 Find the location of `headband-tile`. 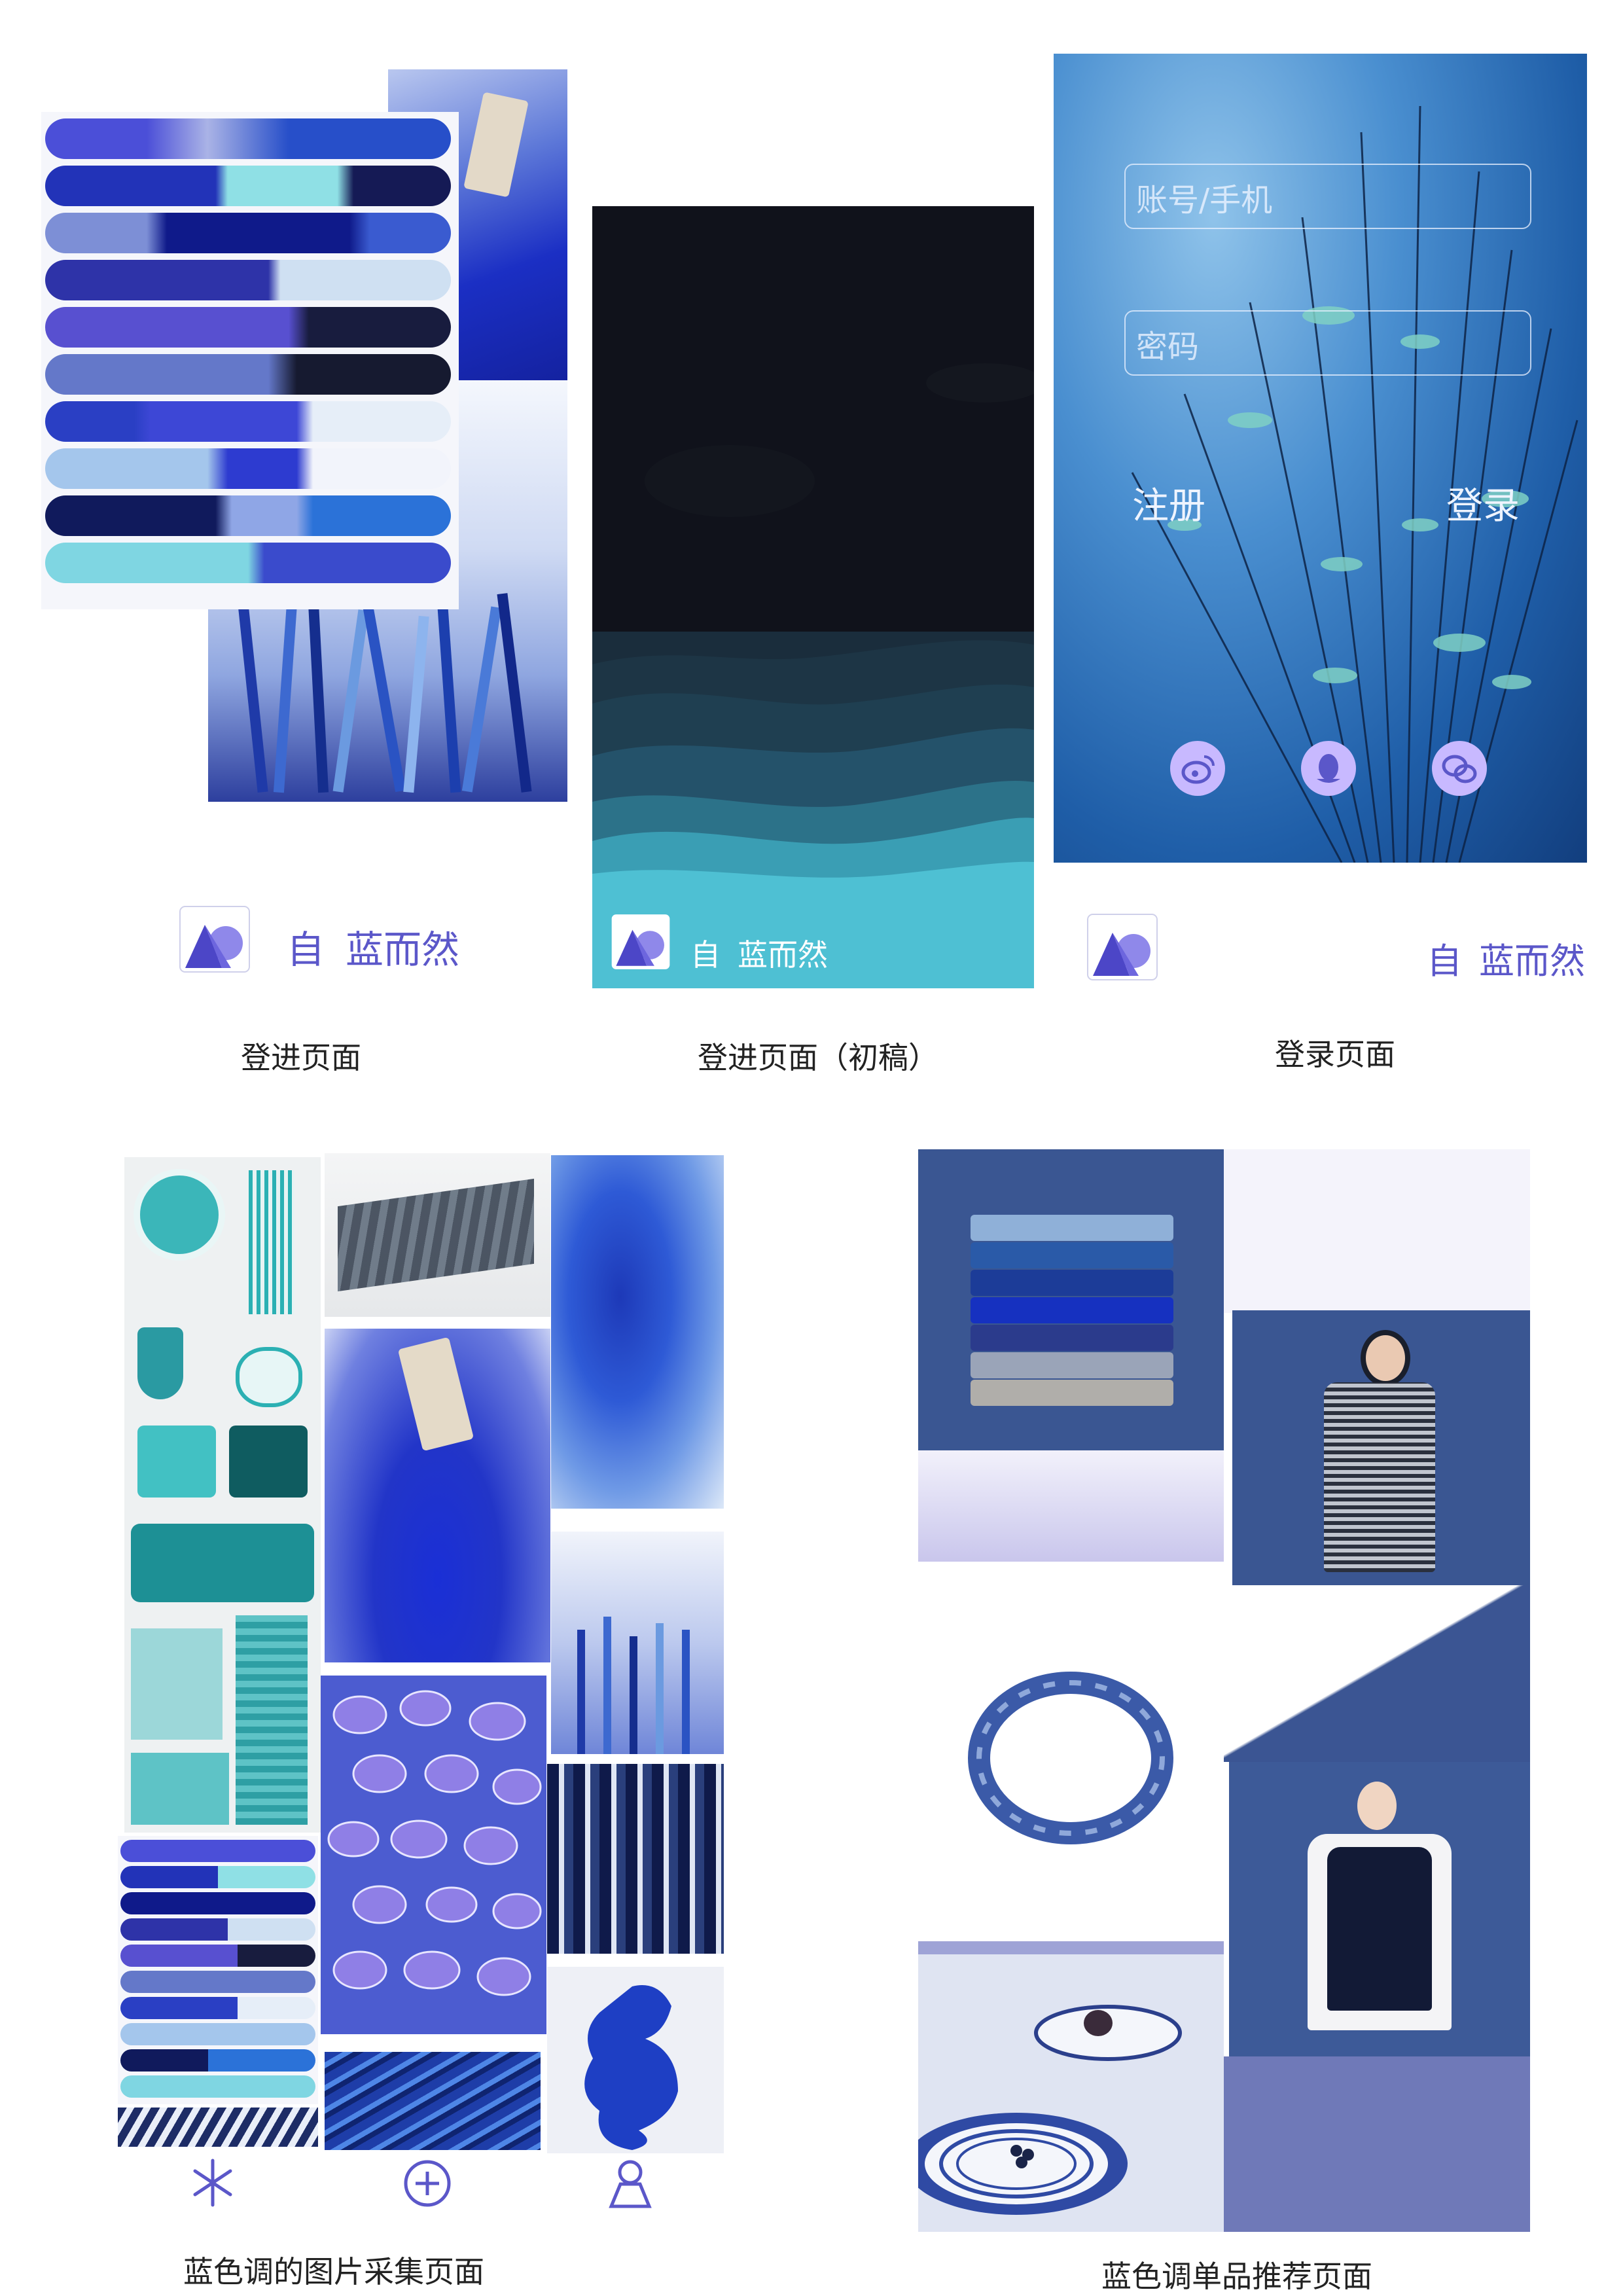

headband-tile is located at coordinates (1071, 1751).